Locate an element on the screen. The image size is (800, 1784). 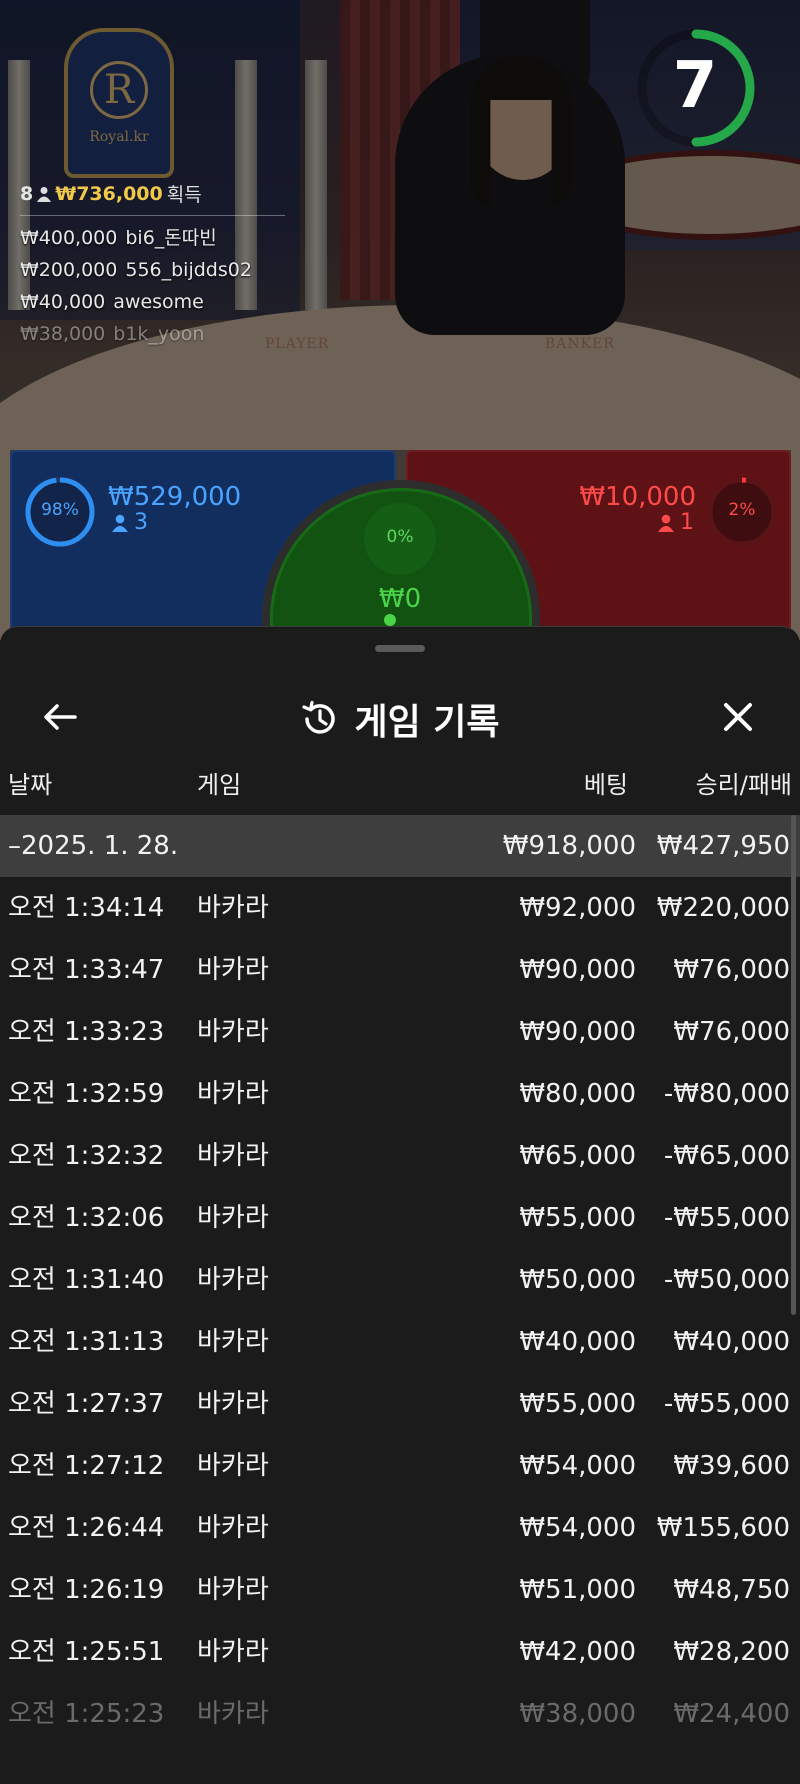
group-result-total: ₩427,950 is located at coordinates (723, 846).